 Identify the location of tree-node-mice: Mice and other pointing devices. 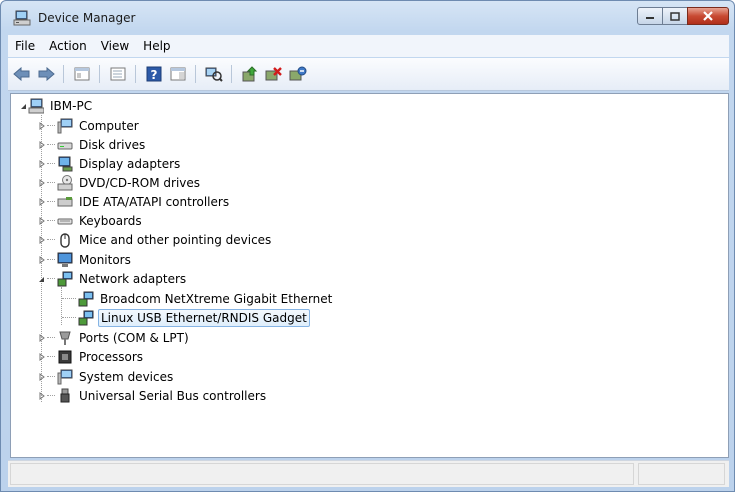
(155, 240).